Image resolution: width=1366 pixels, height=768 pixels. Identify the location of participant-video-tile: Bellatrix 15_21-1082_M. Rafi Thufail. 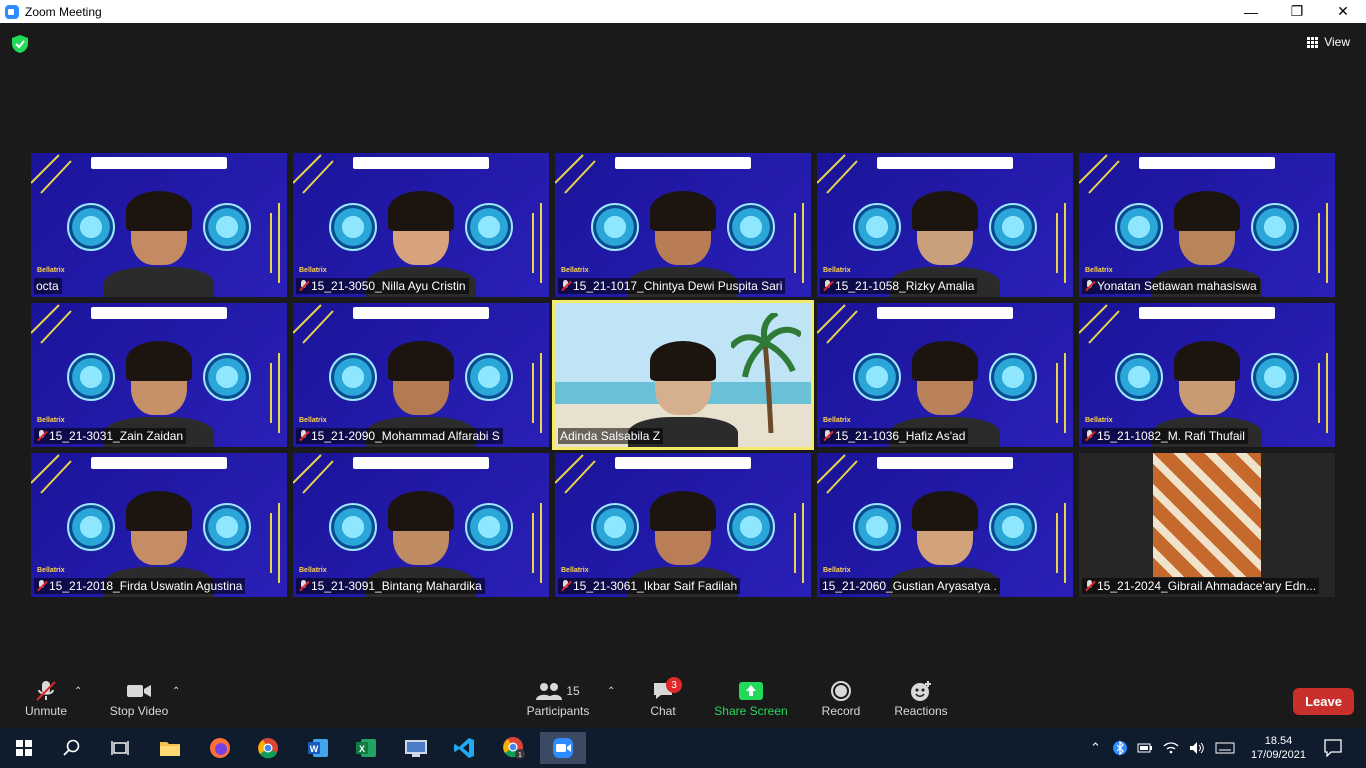
(1207, 375).